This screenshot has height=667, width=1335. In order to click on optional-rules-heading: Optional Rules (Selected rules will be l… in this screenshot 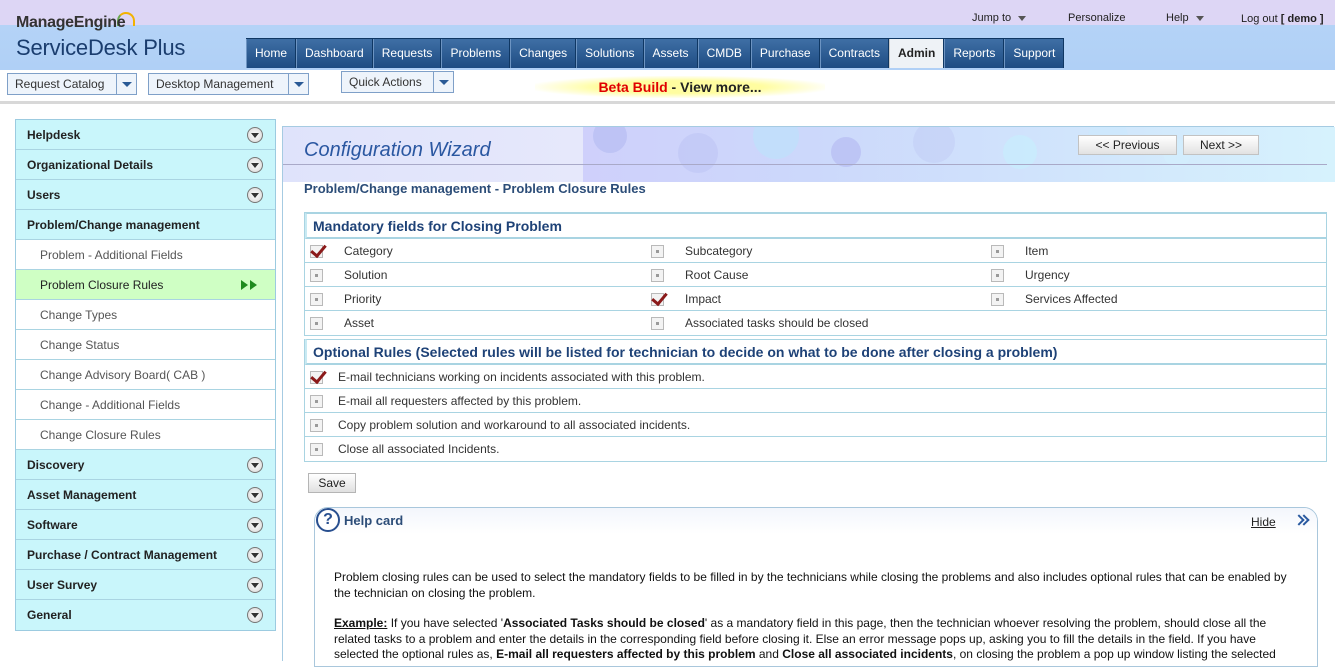, I will do `click(815, 352)`.